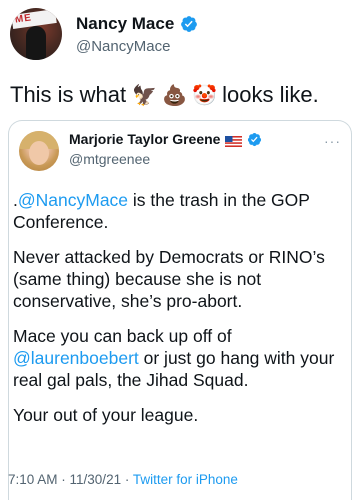 This screenshot has height=500, width=360. I want to click on tweet-text: This is what 🦅 💩 🤡 looks like., so click(164, 95).